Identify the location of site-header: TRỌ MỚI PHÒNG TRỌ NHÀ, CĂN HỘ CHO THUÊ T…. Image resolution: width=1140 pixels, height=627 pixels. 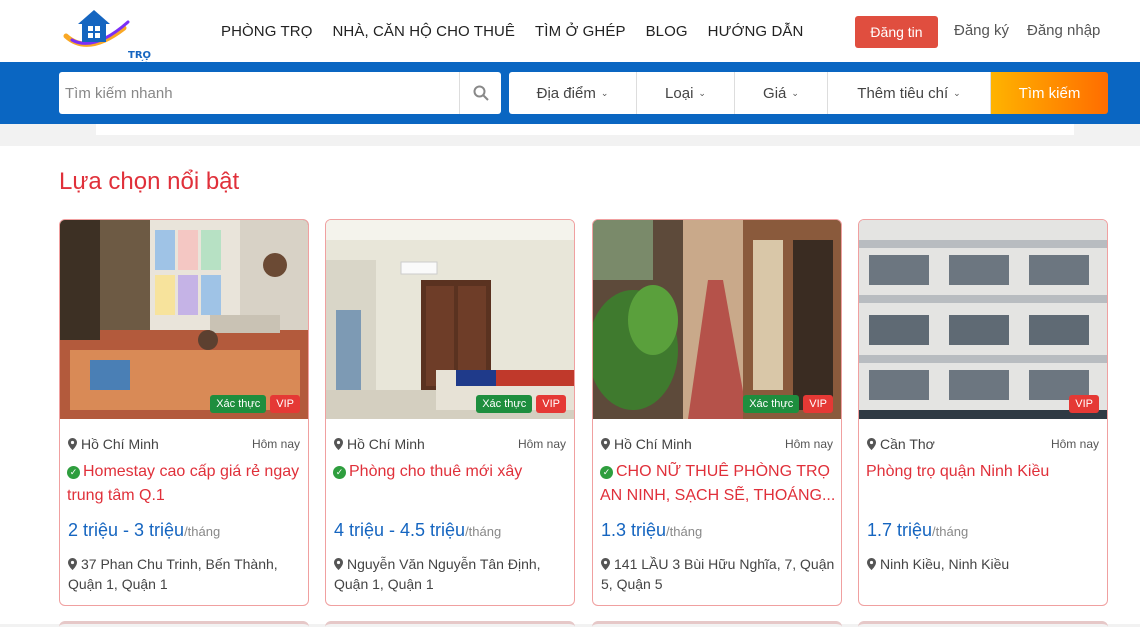
(570, 36).